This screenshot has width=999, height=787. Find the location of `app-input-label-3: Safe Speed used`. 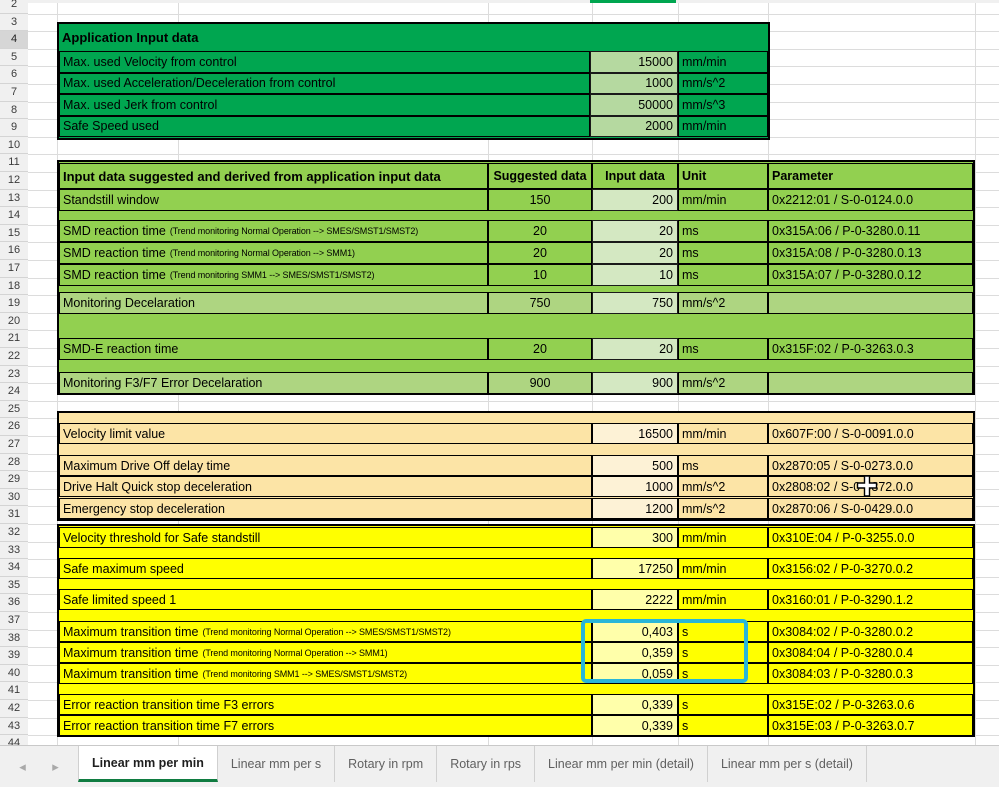

app-input-label-3: Safe Speed used is located at coordinates (324, 126).